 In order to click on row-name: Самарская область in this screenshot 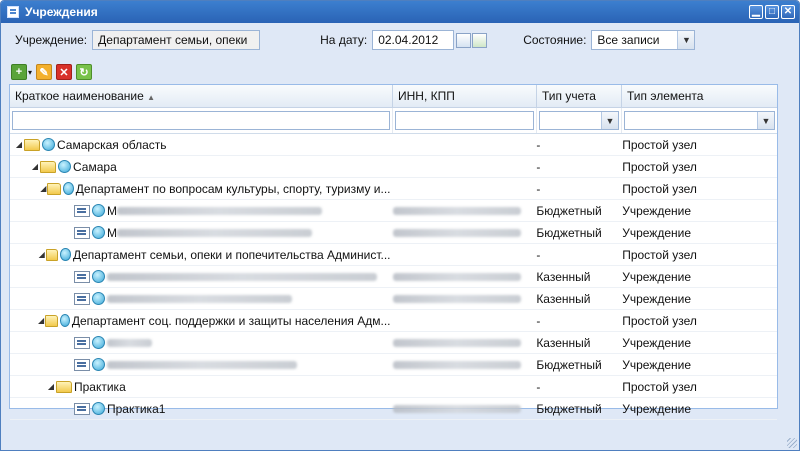, I will do `click(112, 144)`.